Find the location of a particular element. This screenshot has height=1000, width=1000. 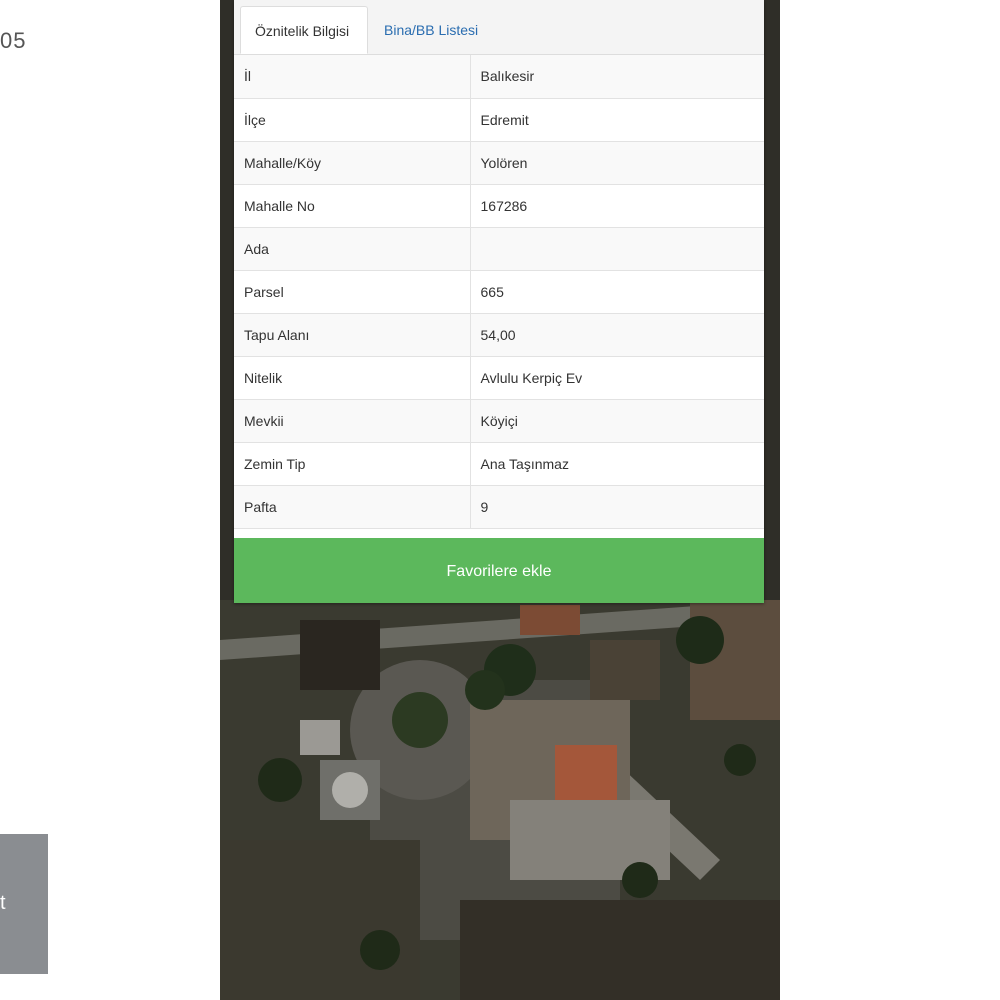

table-row: Parsel 665 is located at coordinates (499, 292).